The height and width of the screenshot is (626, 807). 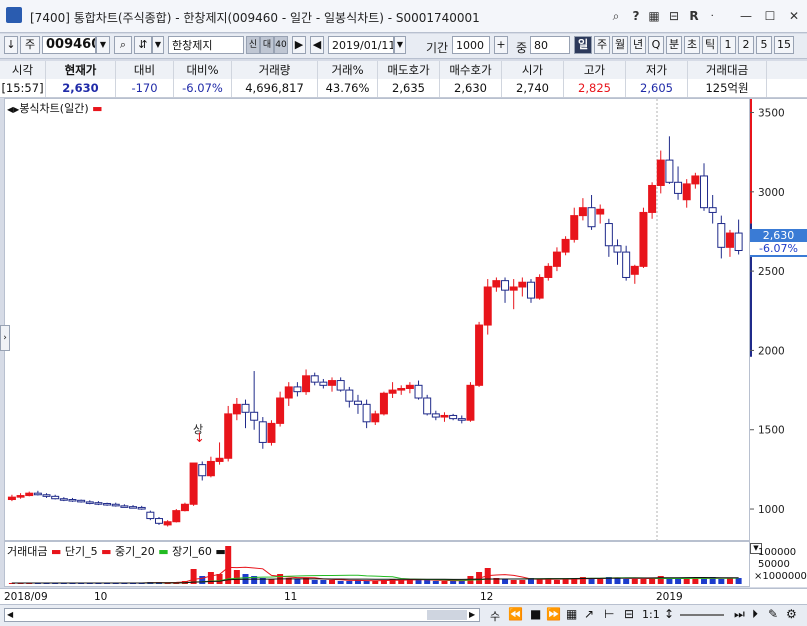 What do you see at coordinates (589, 614) in the screenshot?
I see `draw-icon: ↗` at bounding box center [589, 614].